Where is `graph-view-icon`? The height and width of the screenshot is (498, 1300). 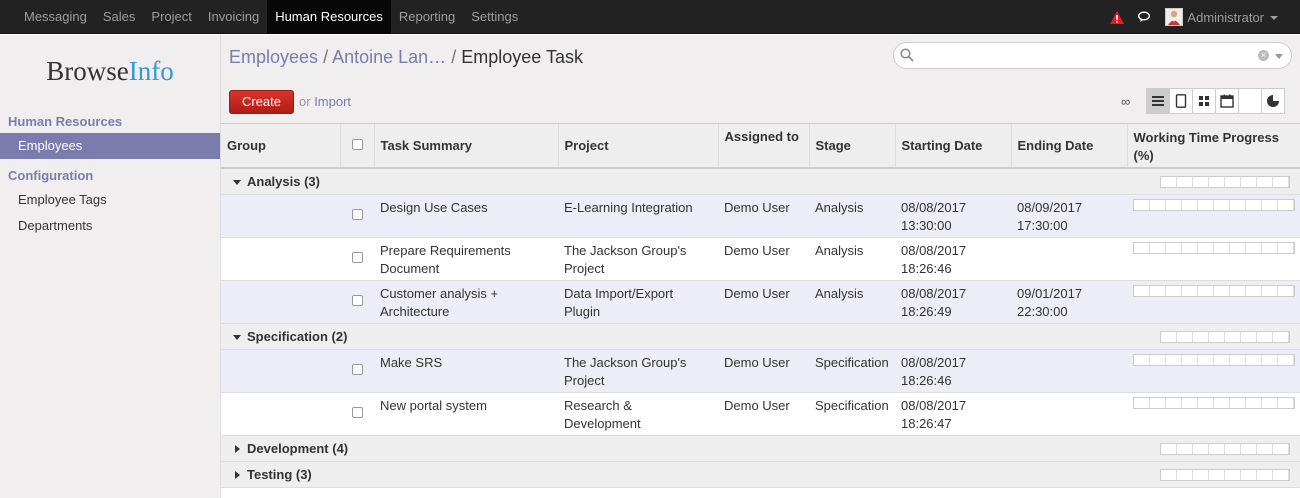 graph-view-icon is located at coordinates (1273, 101).